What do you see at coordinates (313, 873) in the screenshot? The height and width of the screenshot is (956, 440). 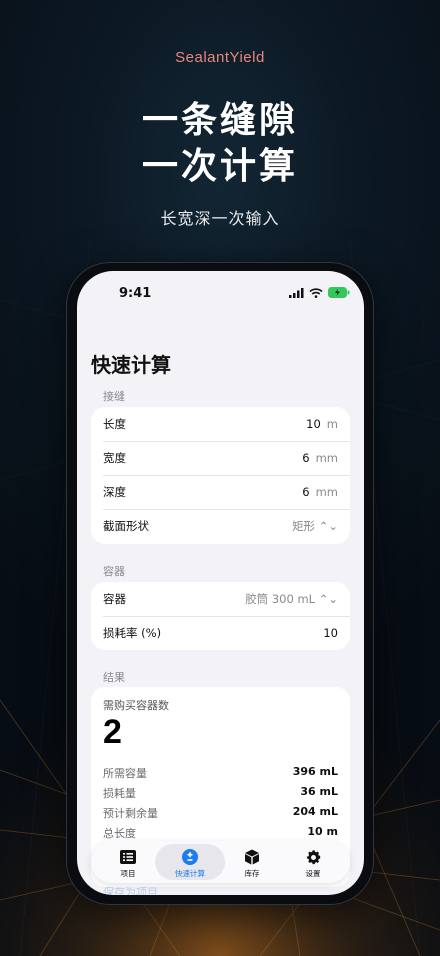 I see `tab-label: 设置` at bounding box center [313, 873].